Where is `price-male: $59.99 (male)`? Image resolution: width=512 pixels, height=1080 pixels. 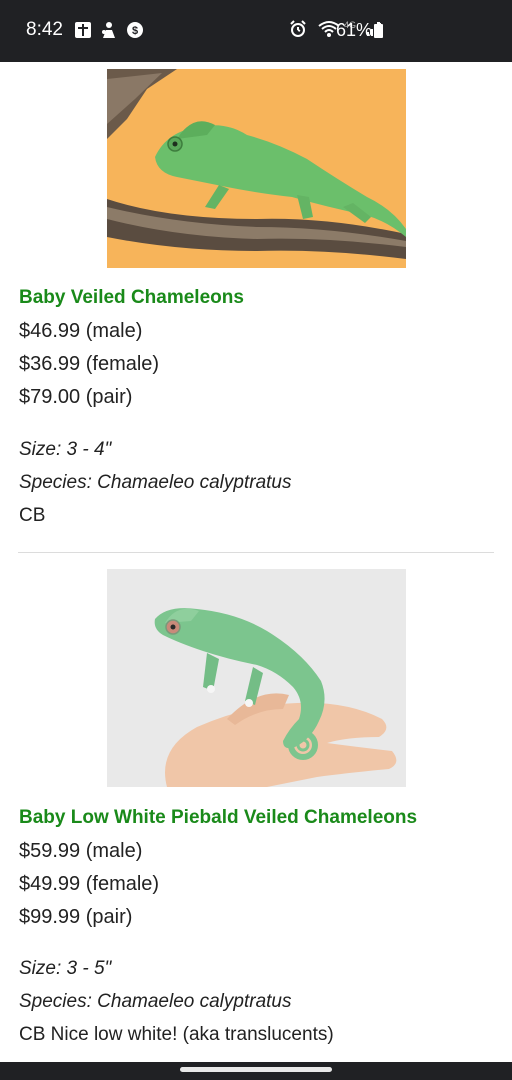 price-male: $59.99 (male) is located at coordinates (81, 851).